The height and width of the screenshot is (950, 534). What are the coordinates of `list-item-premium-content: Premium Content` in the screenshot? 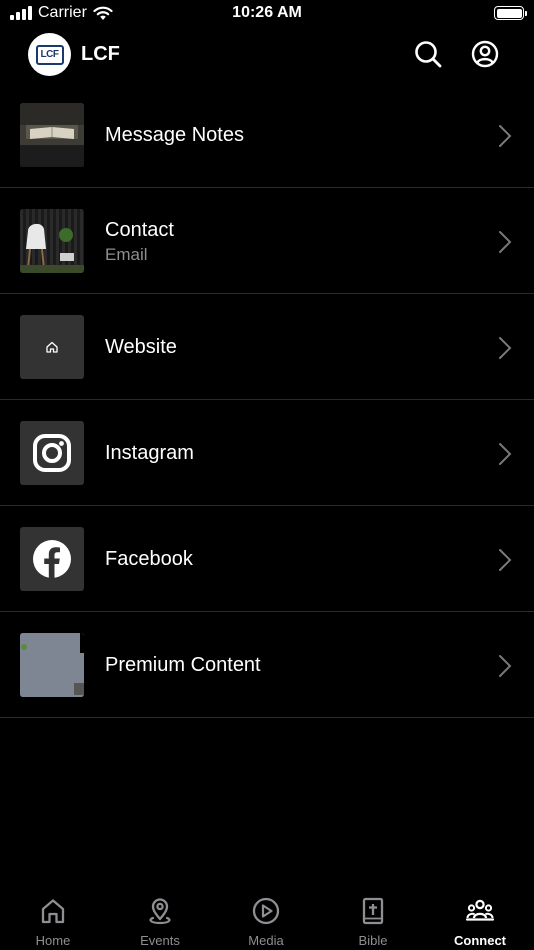 It's located at (267, 665).